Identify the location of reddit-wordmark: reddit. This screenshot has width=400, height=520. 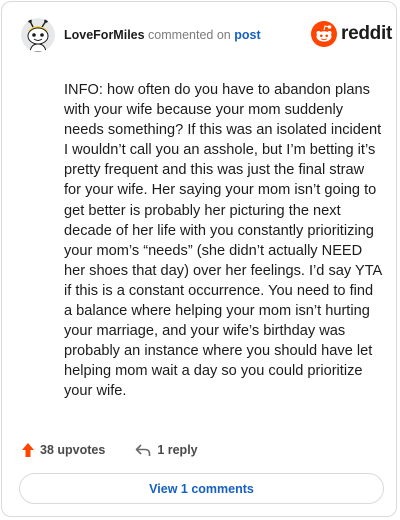
(366, 33).